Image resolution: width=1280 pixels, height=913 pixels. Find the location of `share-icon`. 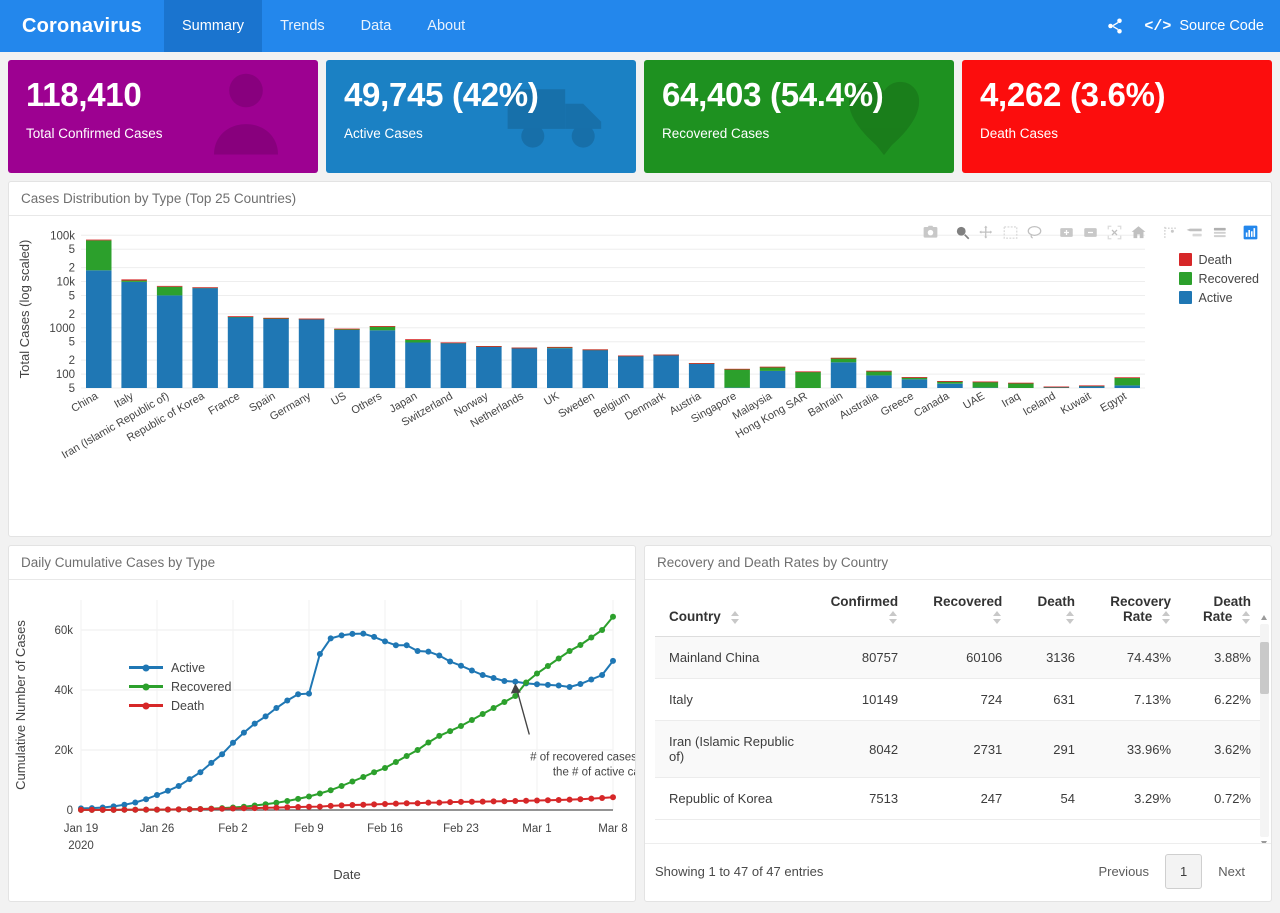

share-icon is located at coordinates (1115, 26).